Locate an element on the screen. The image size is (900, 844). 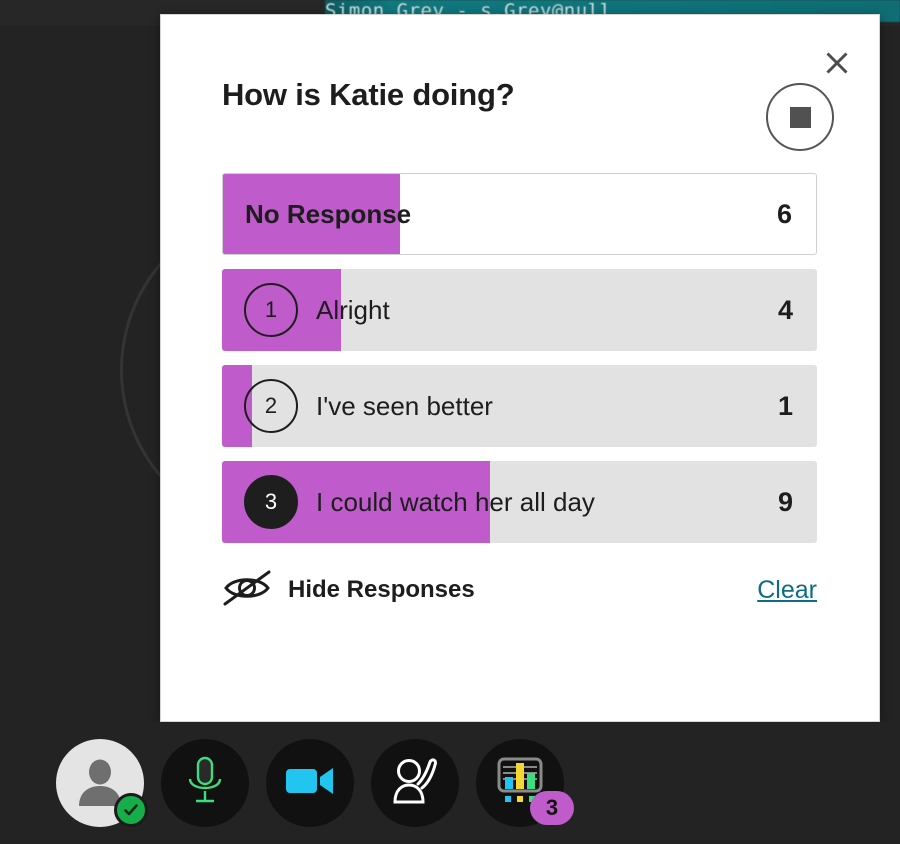
poll-option-content: 2 I've seen better 1 is located at coordinates (519, 406).